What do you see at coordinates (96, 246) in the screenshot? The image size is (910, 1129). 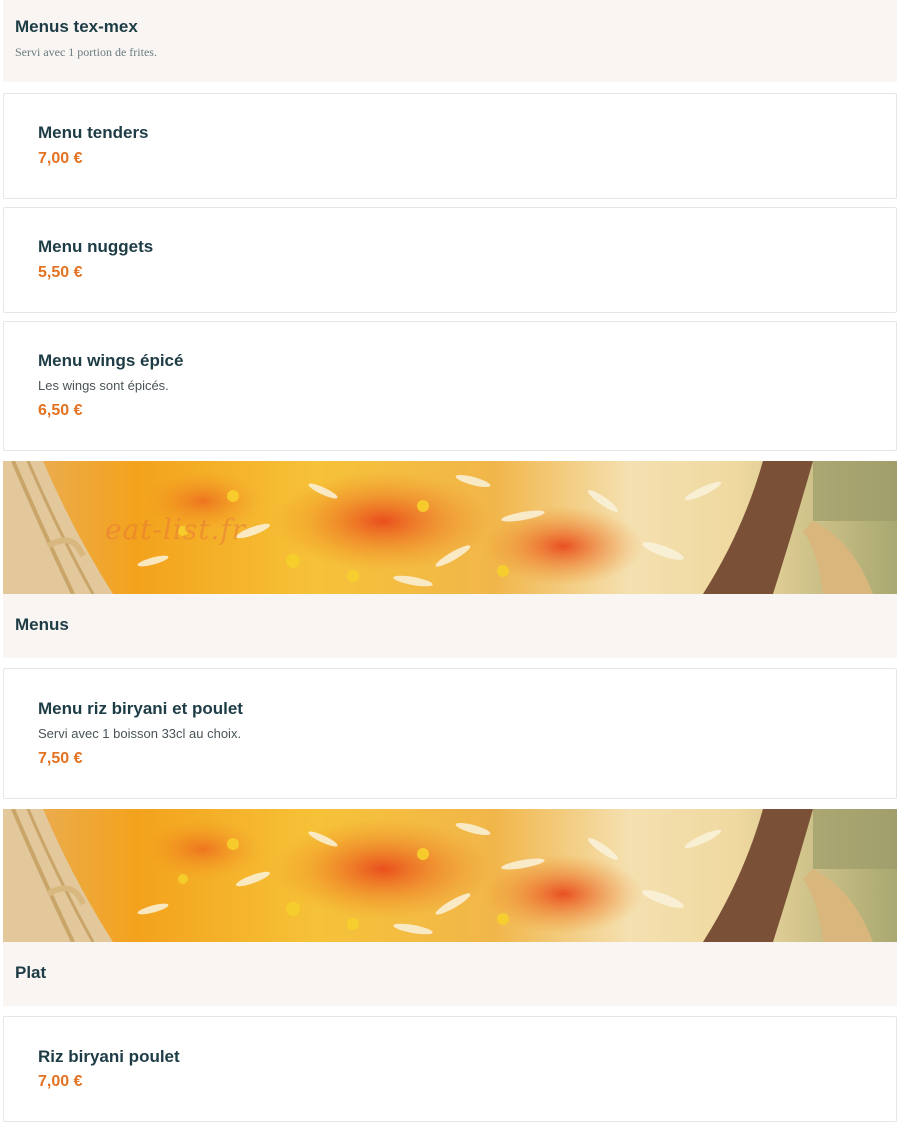 I see `item-name: Menu nuggets` at bounding box center [96, 246].